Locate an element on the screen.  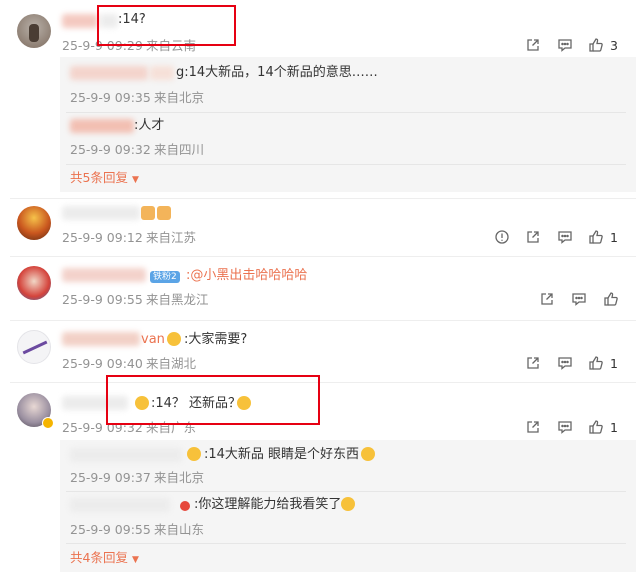
comment-text: :大家需要? is located at coordinates (216, 339).